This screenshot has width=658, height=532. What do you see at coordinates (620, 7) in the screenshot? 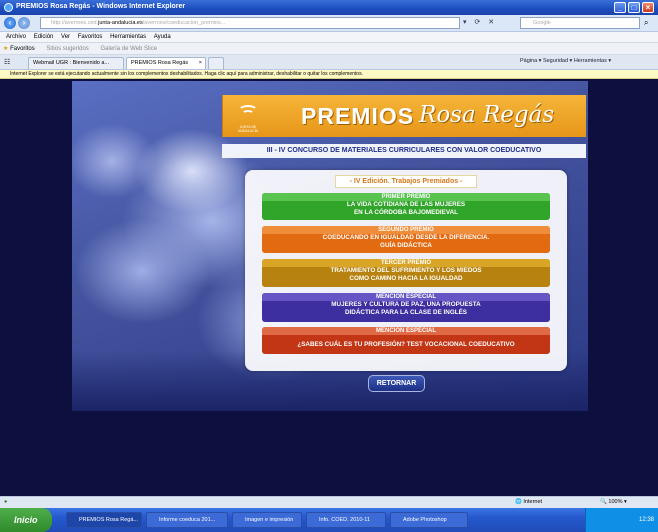
I see `minimize-button: _` at bounding box center [620, 7].